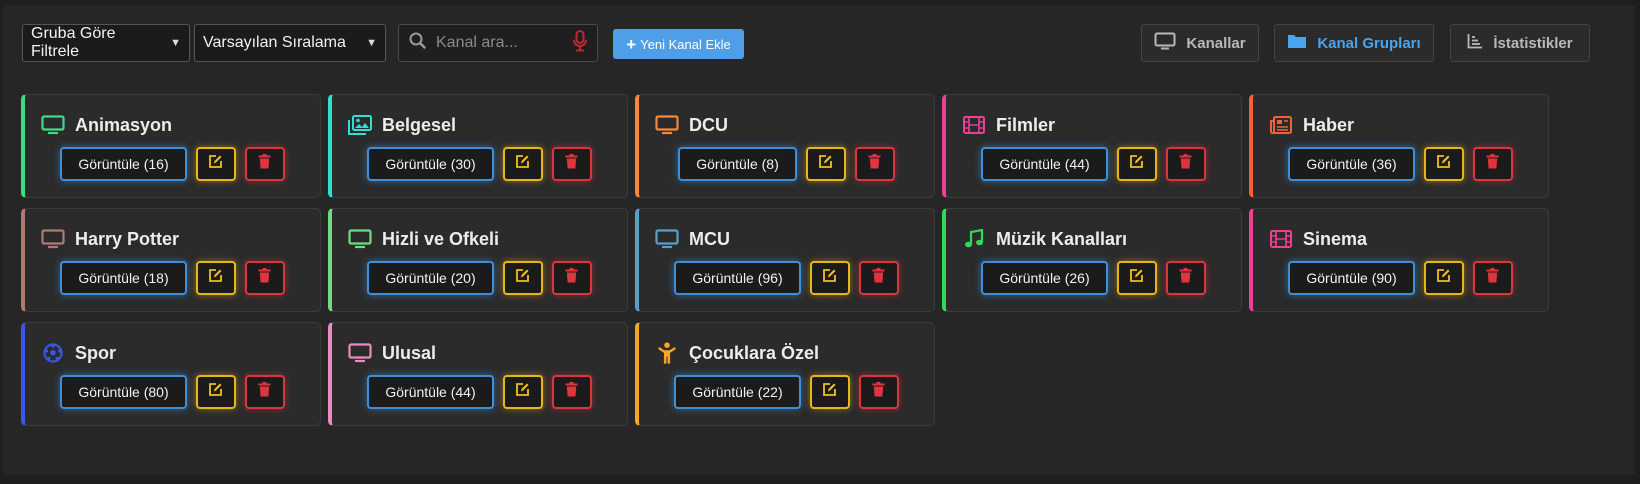 This screenshot has height=484, width=1640. I want to click on view-button: Görüntüle (90), so click(1351, 278).